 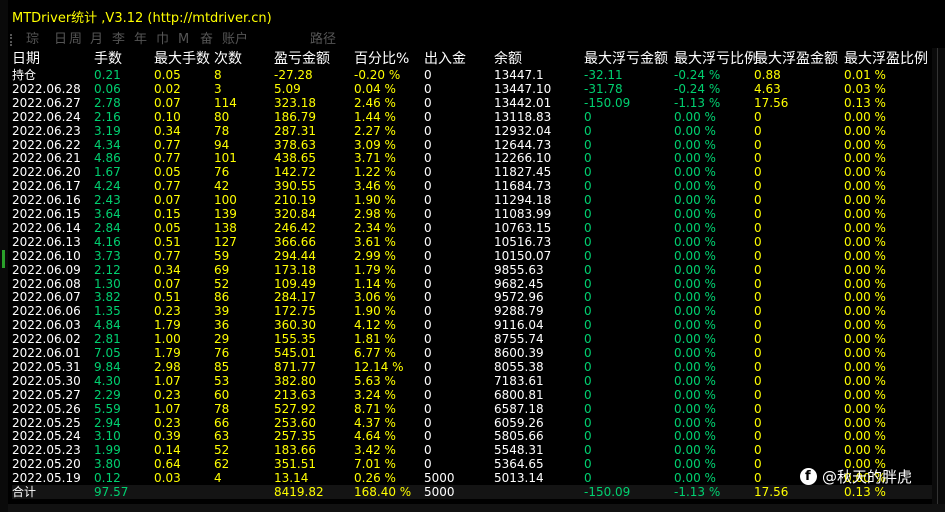 I want to click on cell-max-float-profit: 4.63, so click(x=767, y=89).